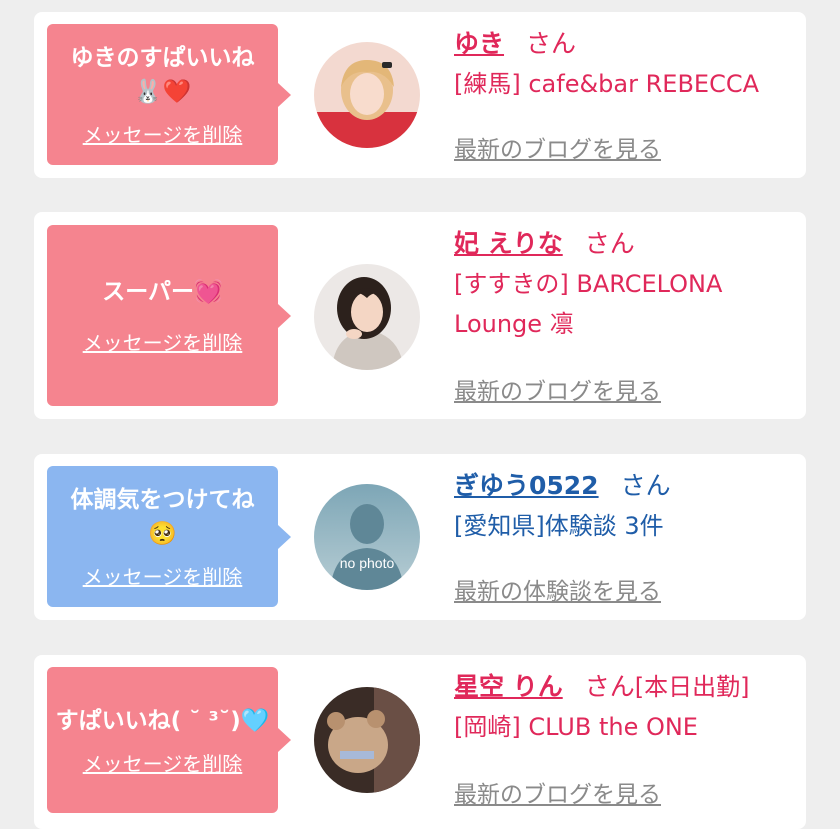 Image resolution: width=840 pixels, height=829 pixels. Describe the element at coordinates (162, 500) in the screenshot. I see `message-text: 体調気をつけてね` at that location.